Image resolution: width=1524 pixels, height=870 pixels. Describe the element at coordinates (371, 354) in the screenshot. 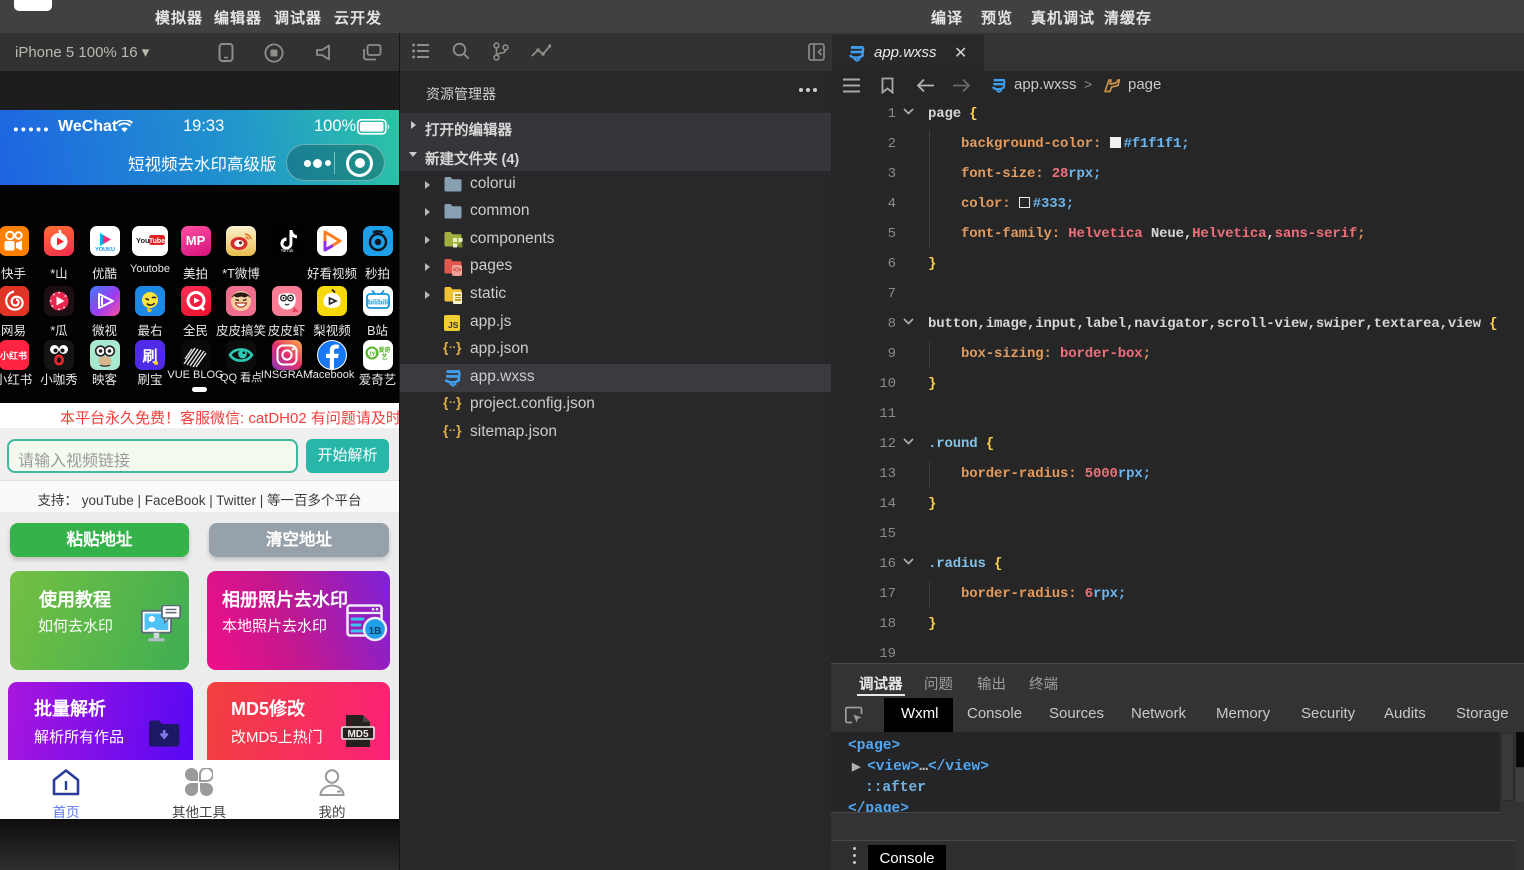

I see `svg-text: UYi` at that location.